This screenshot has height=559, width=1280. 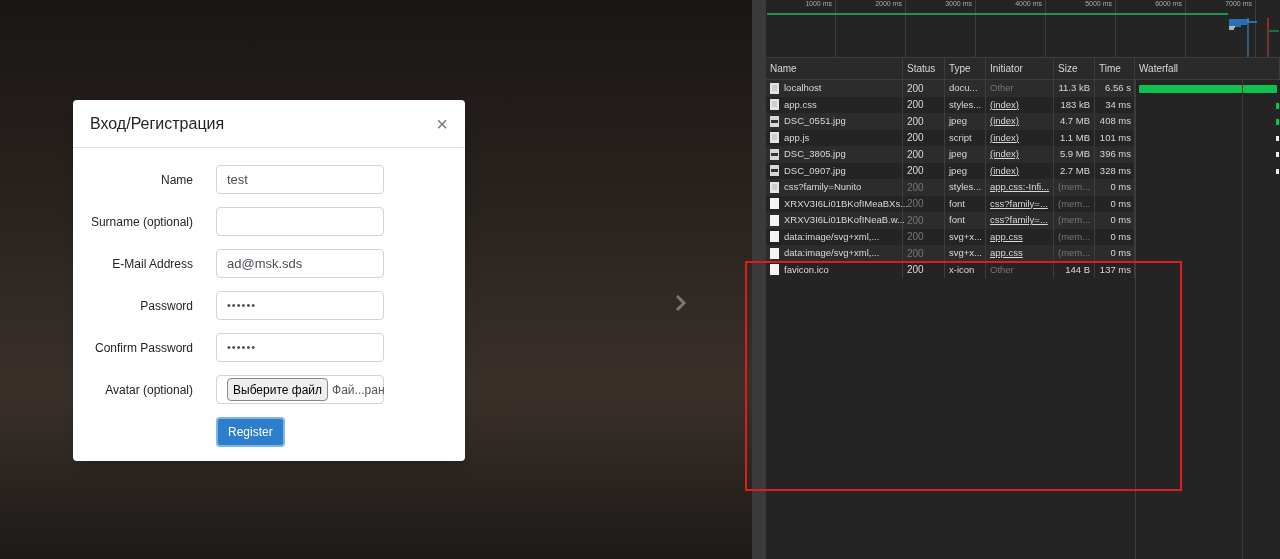 I want to click on input-field: ad@msk.sds, so click(x=300, y=263).